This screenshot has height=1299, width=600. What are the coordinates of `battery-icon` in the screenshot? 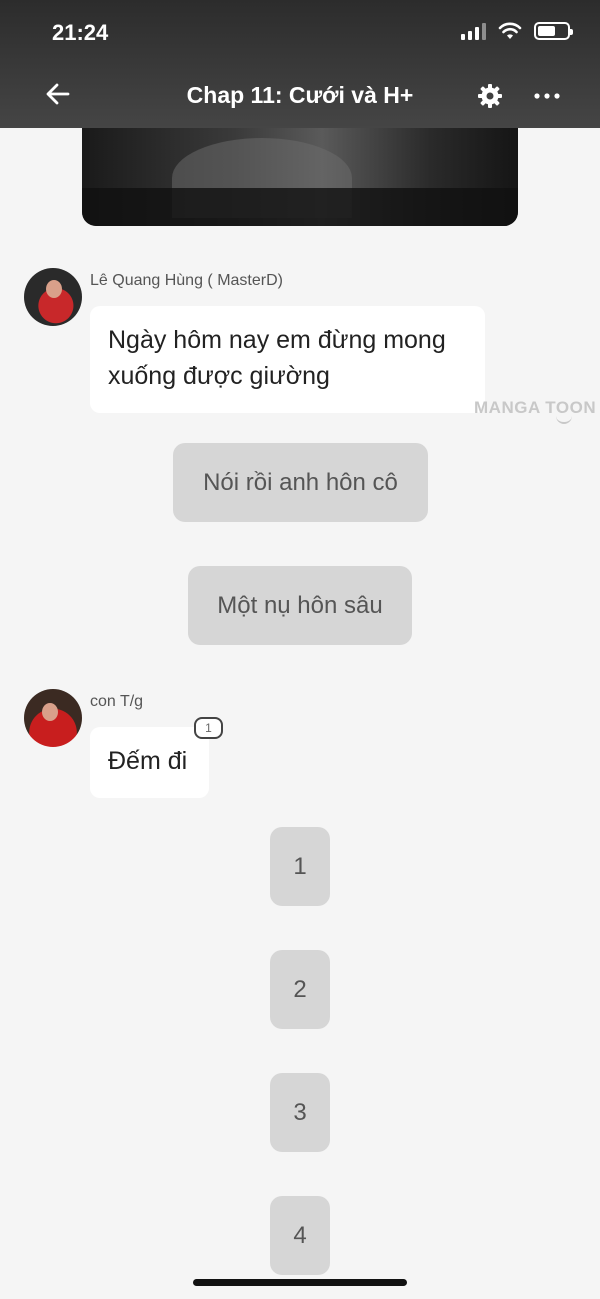 It's located at (553, 31).